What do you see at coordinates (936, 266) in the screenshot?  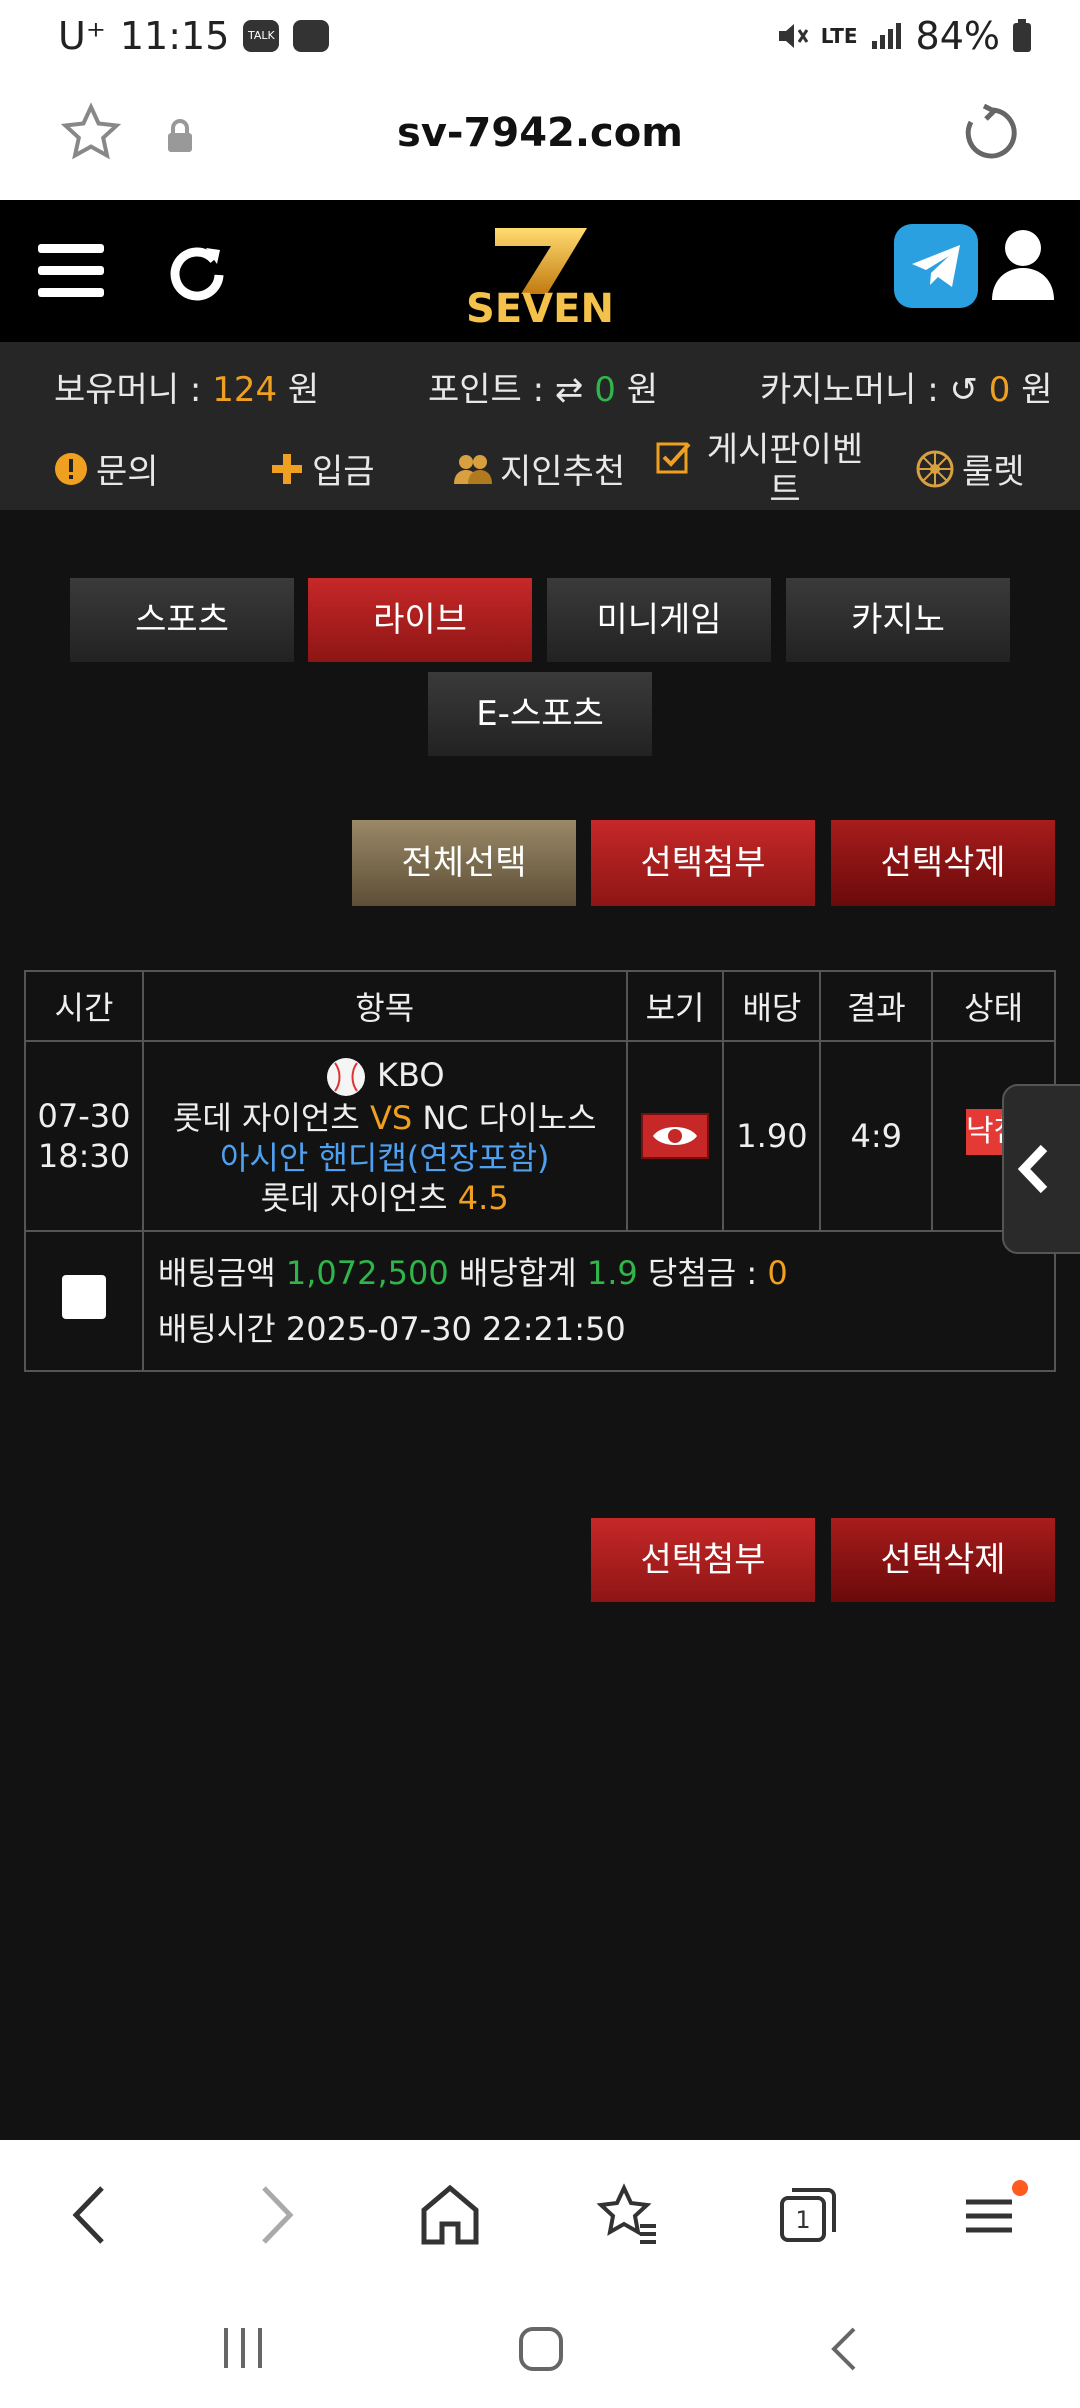 I see `telegram-icon` at bounding box center [936, 266].